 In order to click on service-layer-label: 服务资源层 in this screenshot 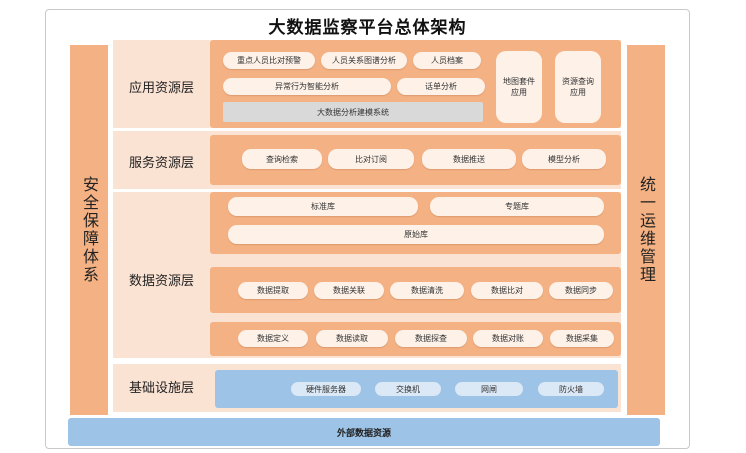, I will do `click(161, 163)`.